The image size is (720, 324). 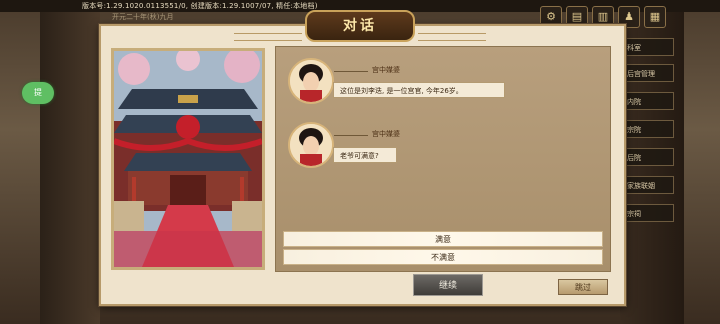 I want to click on choice-satisfied-button: 满意, so click(x=443, y=239).